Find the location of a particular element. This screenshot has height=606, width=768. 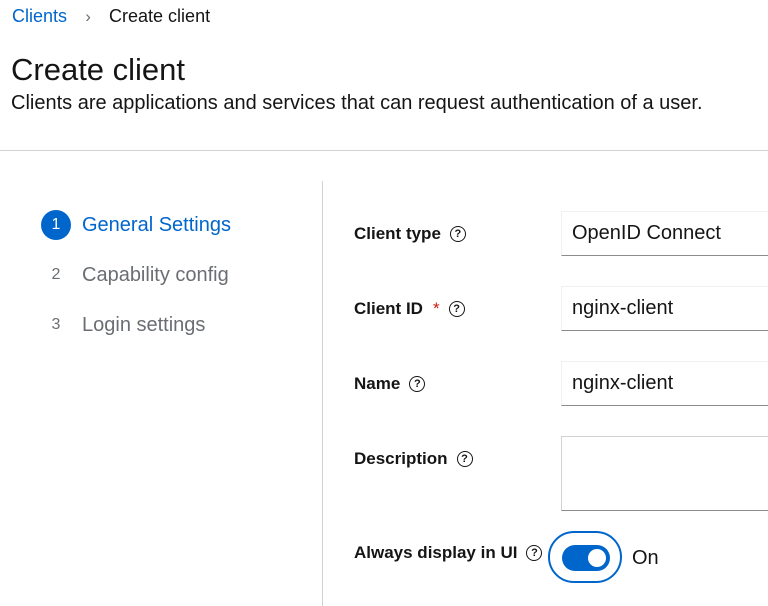

client-type-select: OpenID Connect is located at coordinates (664, 233).